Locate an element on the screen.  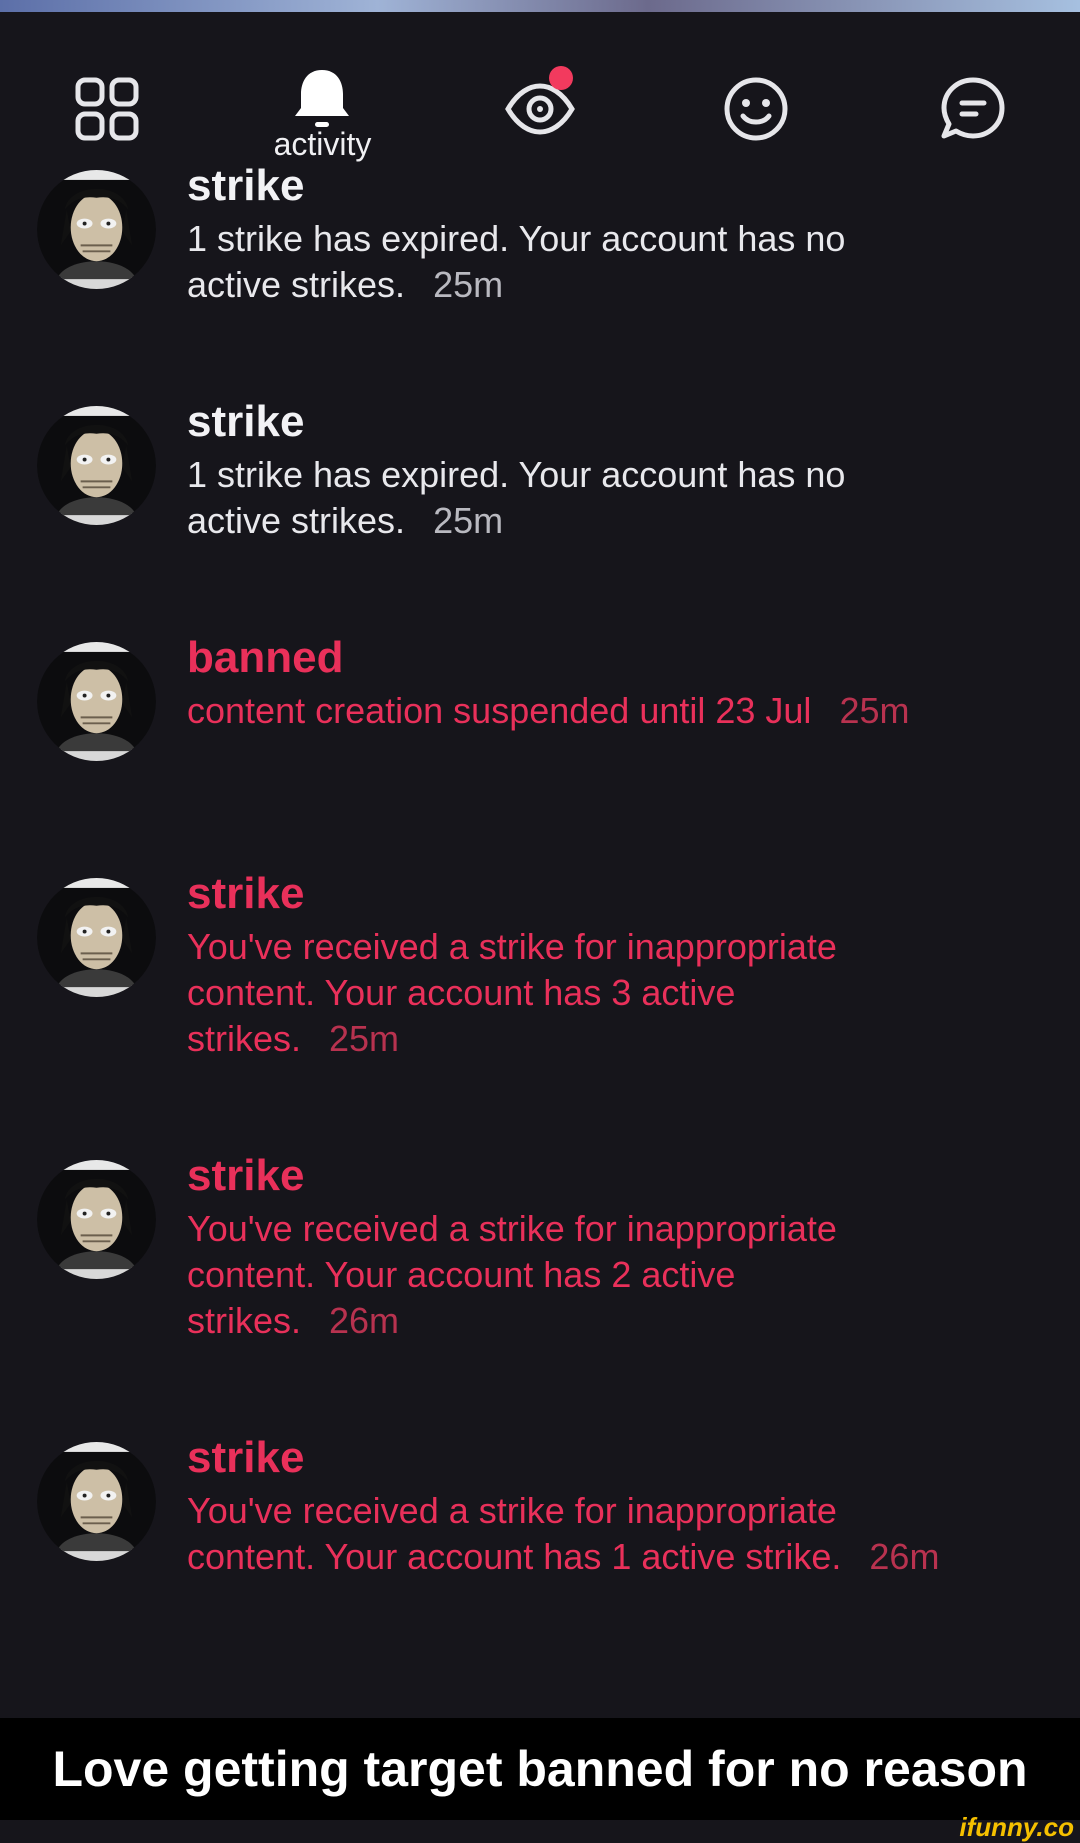
caption-text: Love getting target banned for no reason is located at coordinates (540, 1769).